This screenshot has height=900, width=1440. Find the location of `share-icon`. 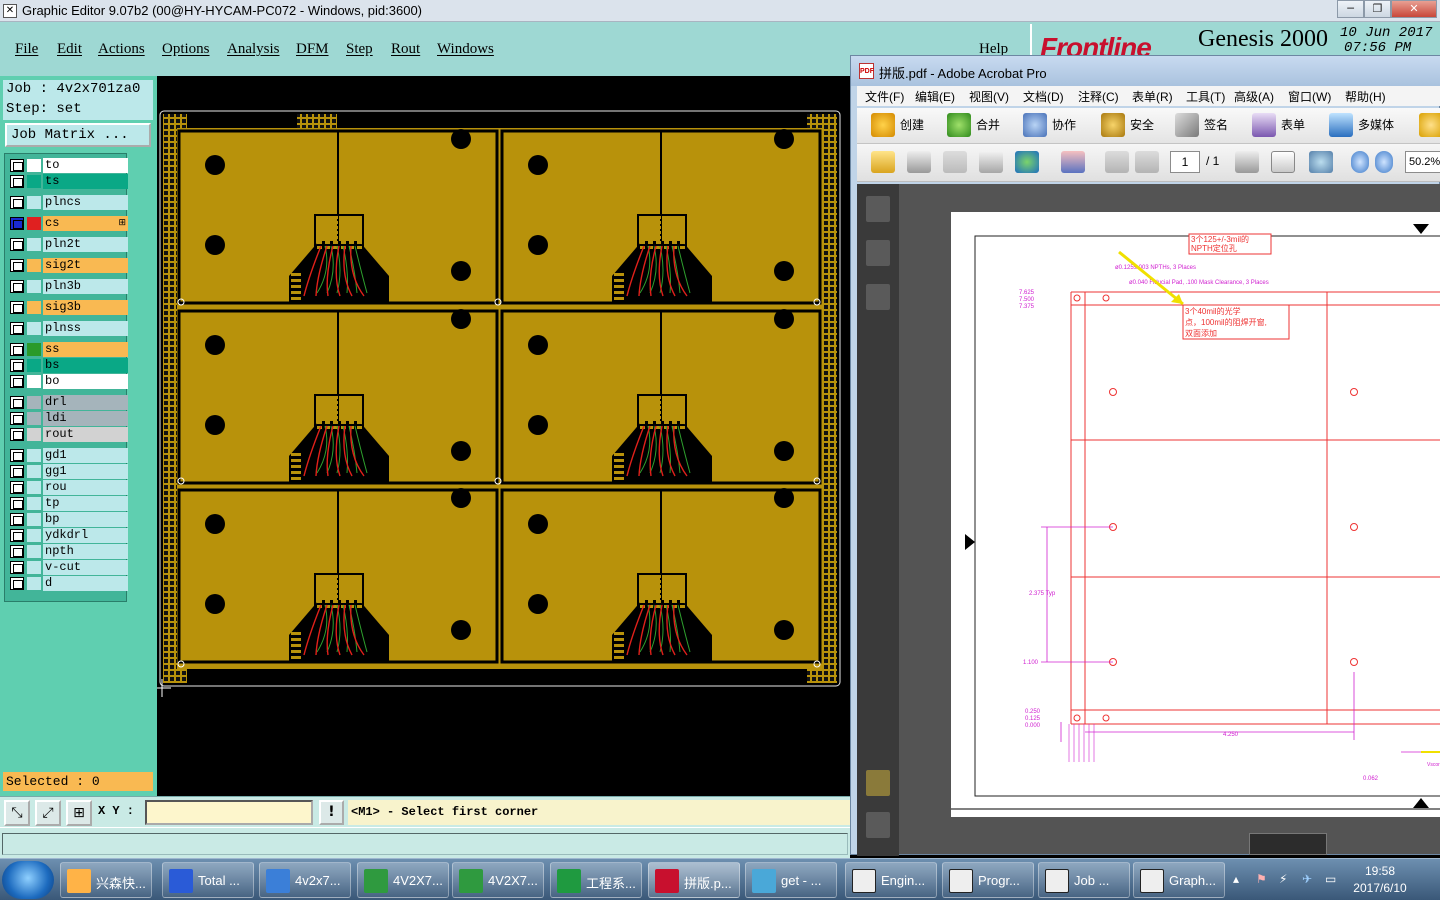

share-icon is located at coordinates (1027, 162).